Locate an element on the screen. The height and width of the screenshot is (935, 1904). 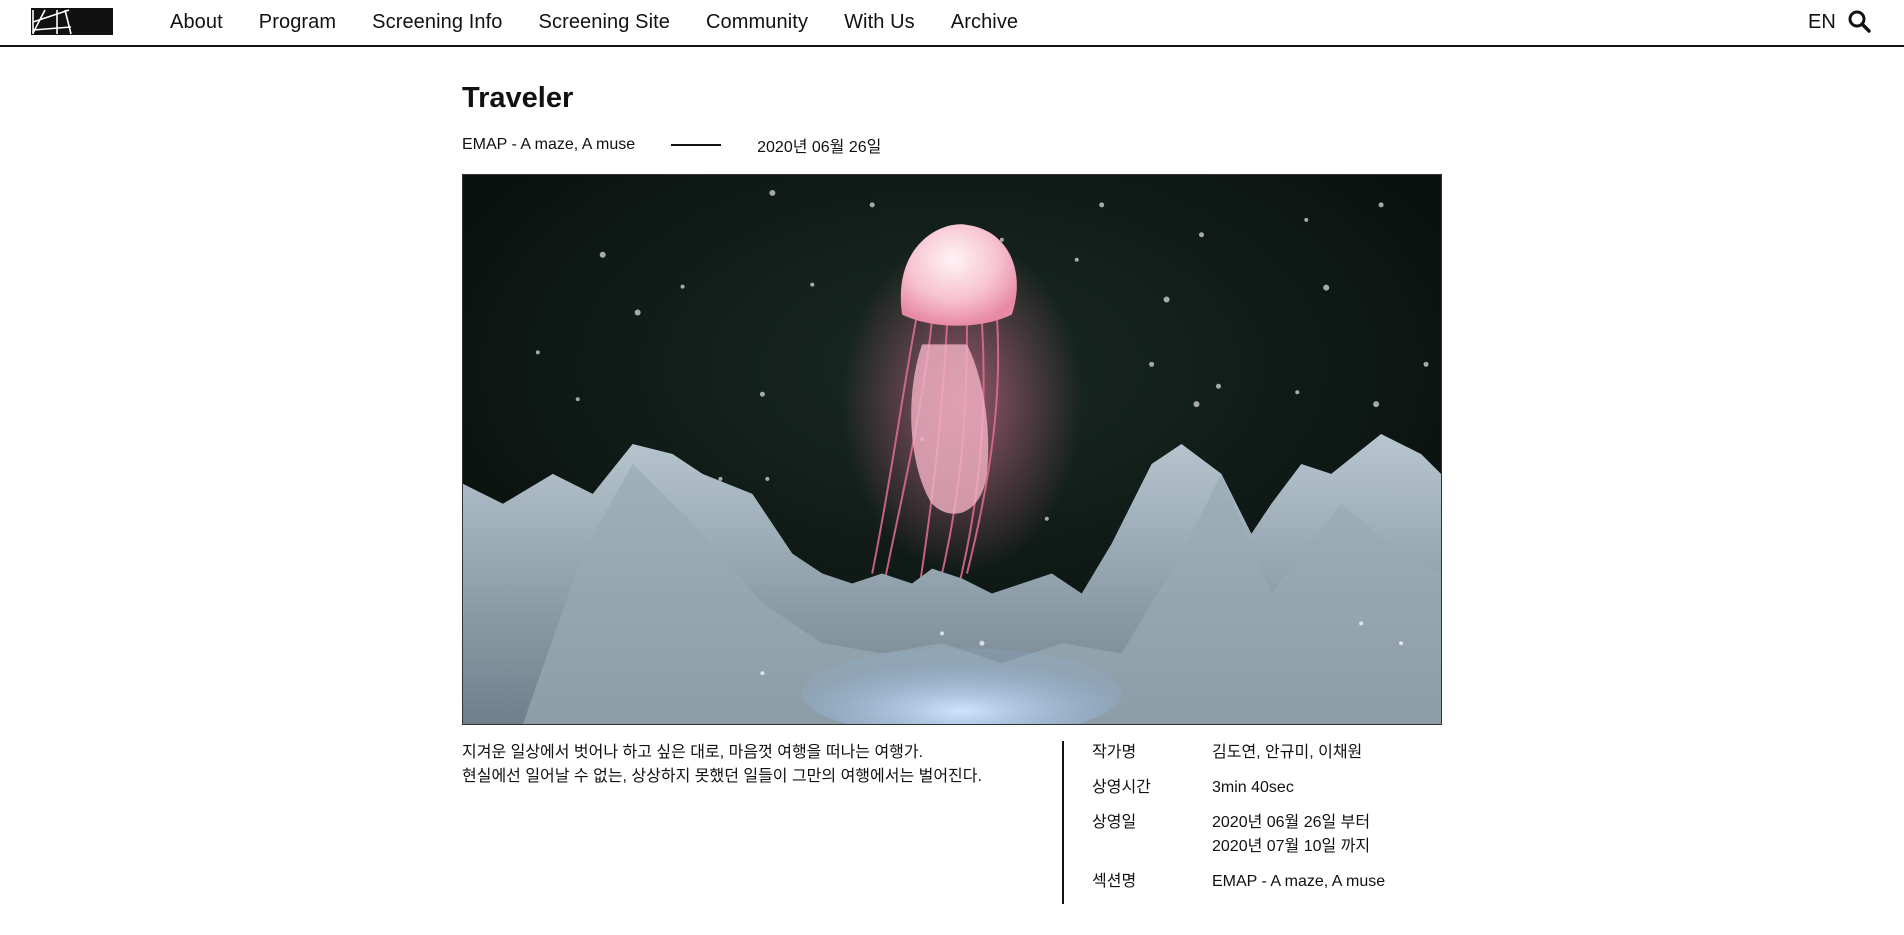
info-row-screening-dates: 상영일 2020년 06월 26일 부터 2020년 07월 10일 까지 is located at coordinates (1238, 835).